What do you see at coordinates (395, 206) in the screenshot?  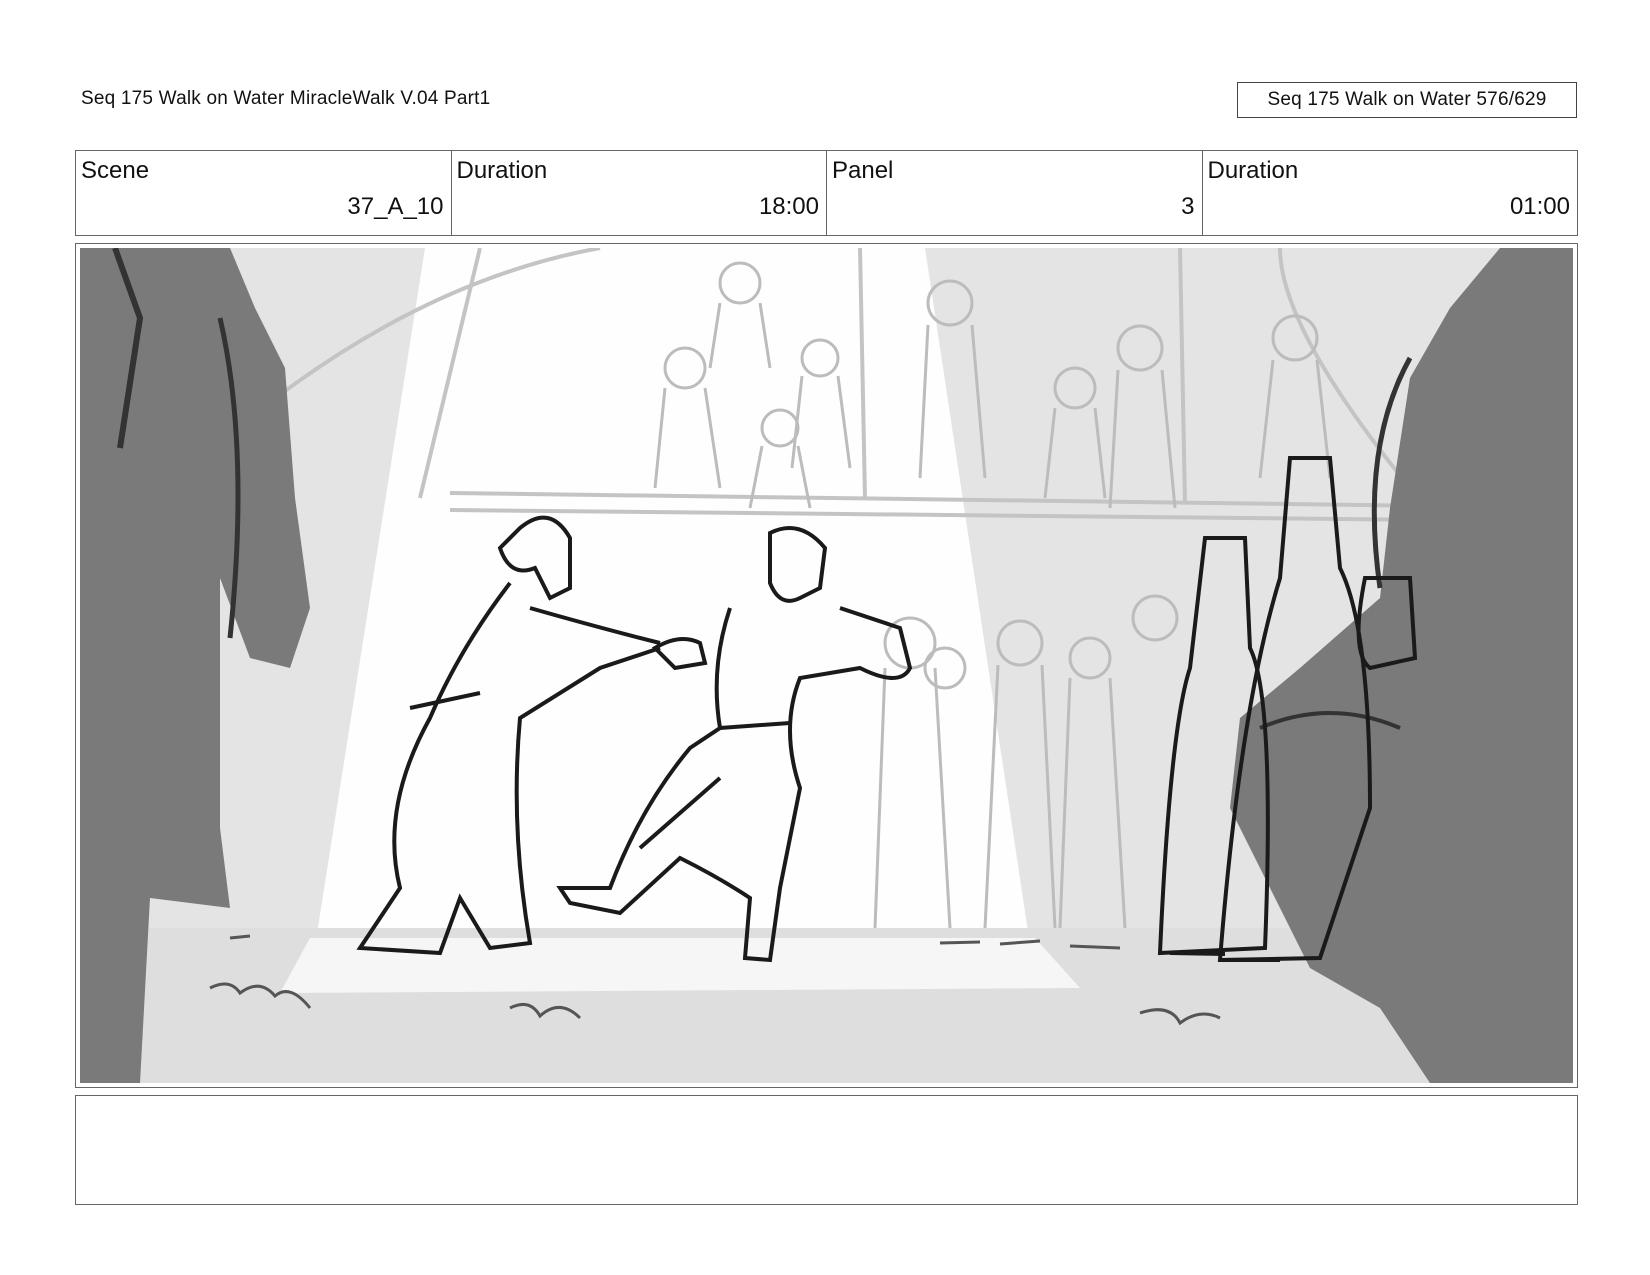 I see `scene-value: 37_A_10` at bounding box center [395, 206].